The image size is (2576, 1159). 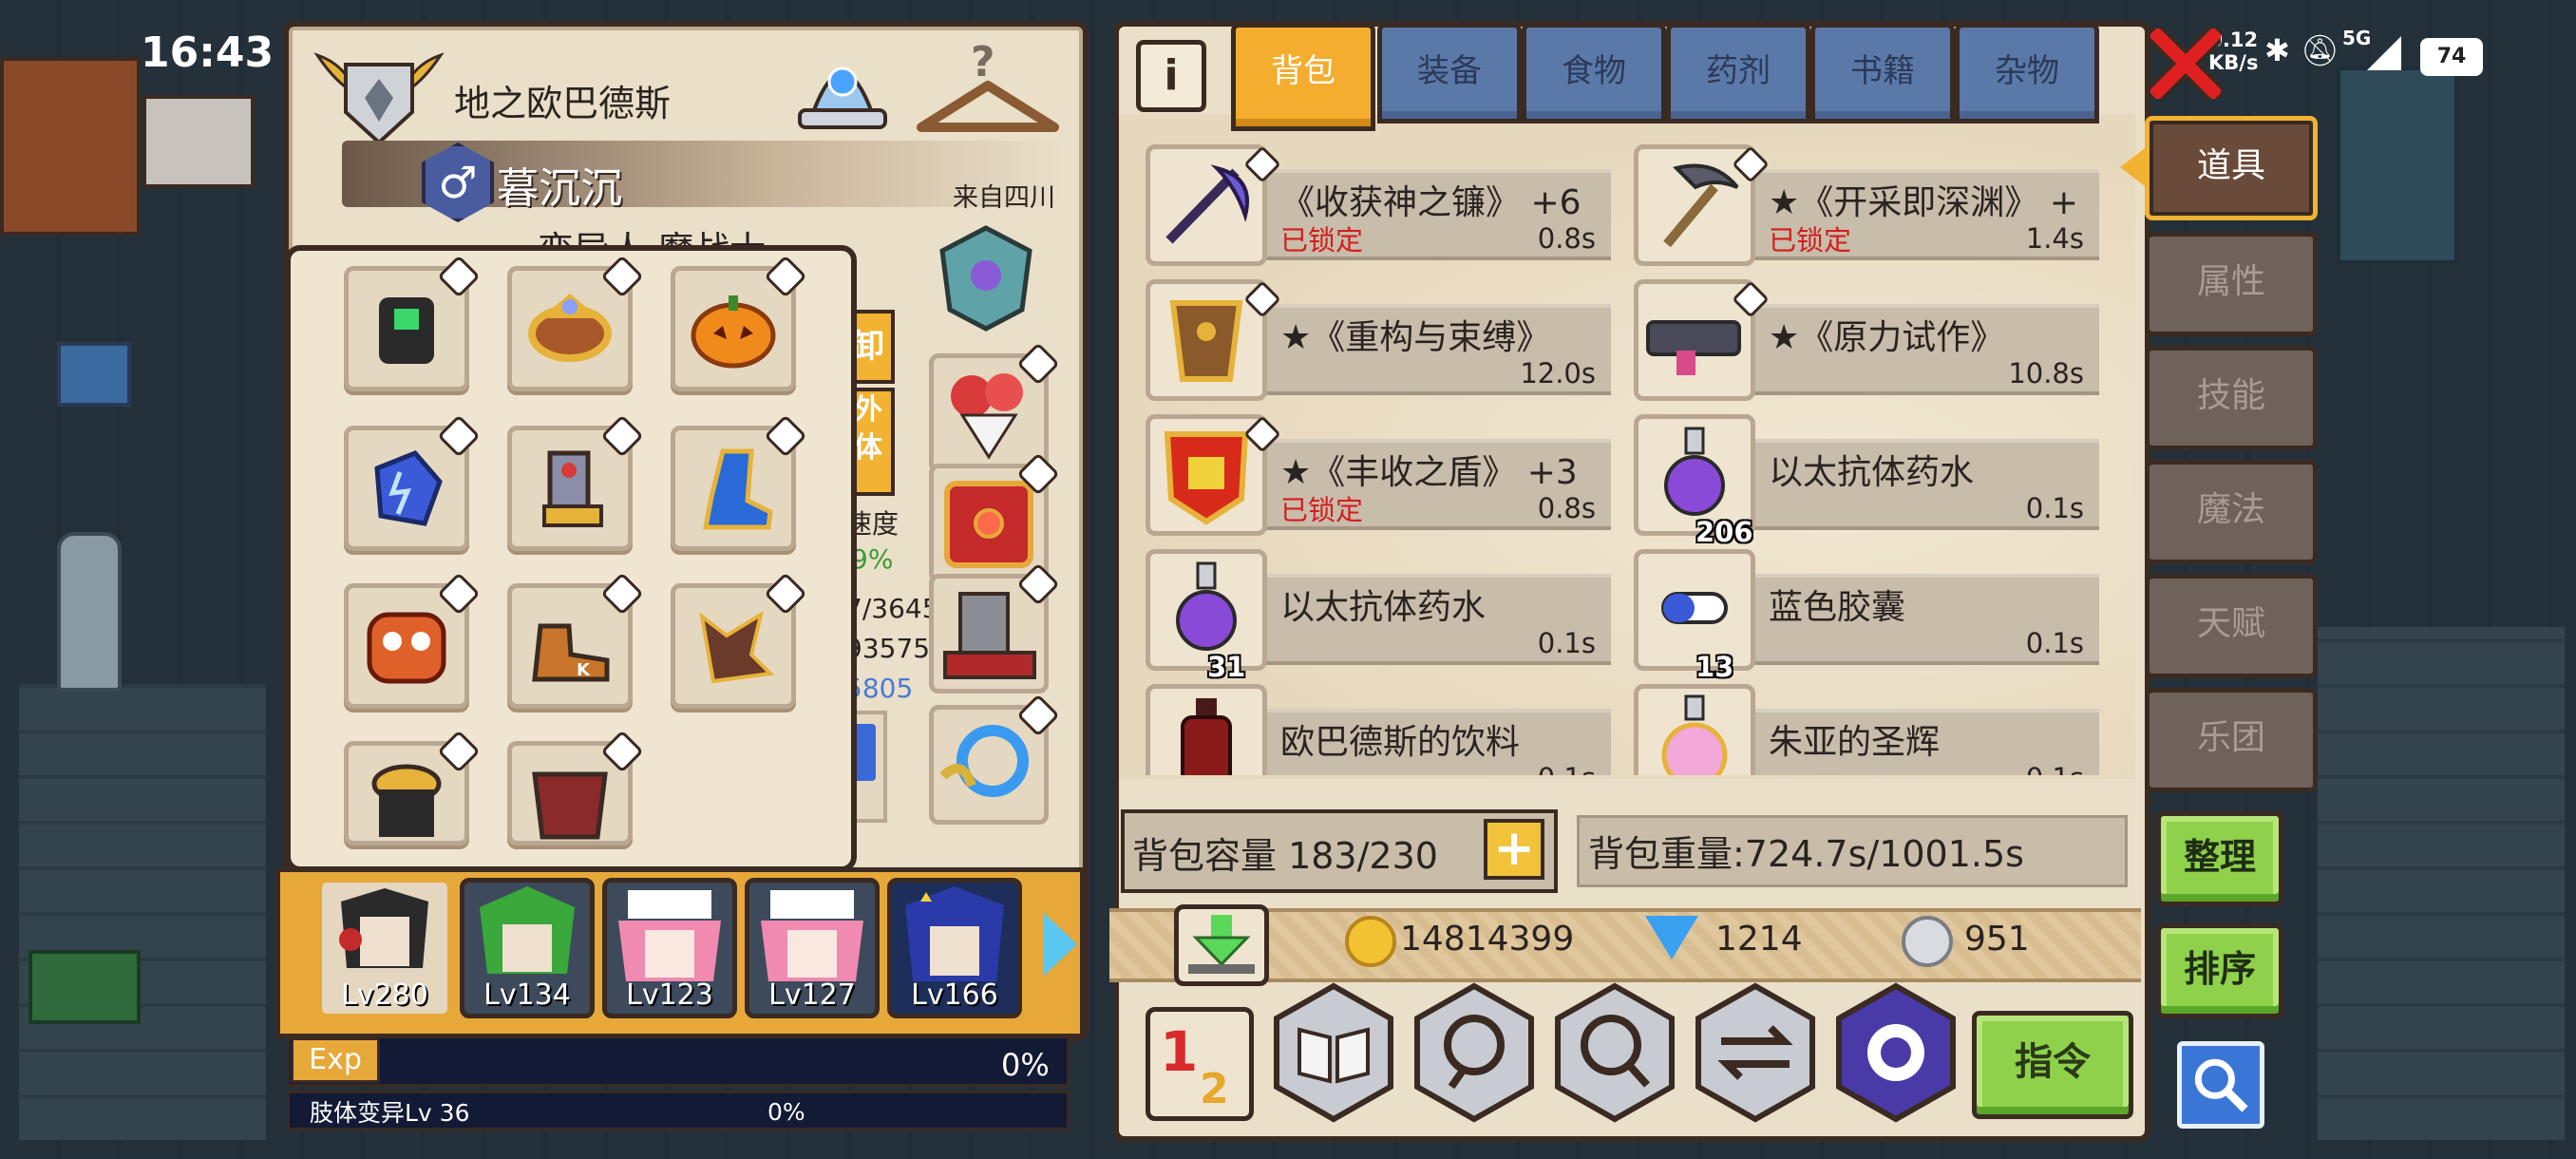 I want to click on member-level: Lv134, so click(x=527, y=995).